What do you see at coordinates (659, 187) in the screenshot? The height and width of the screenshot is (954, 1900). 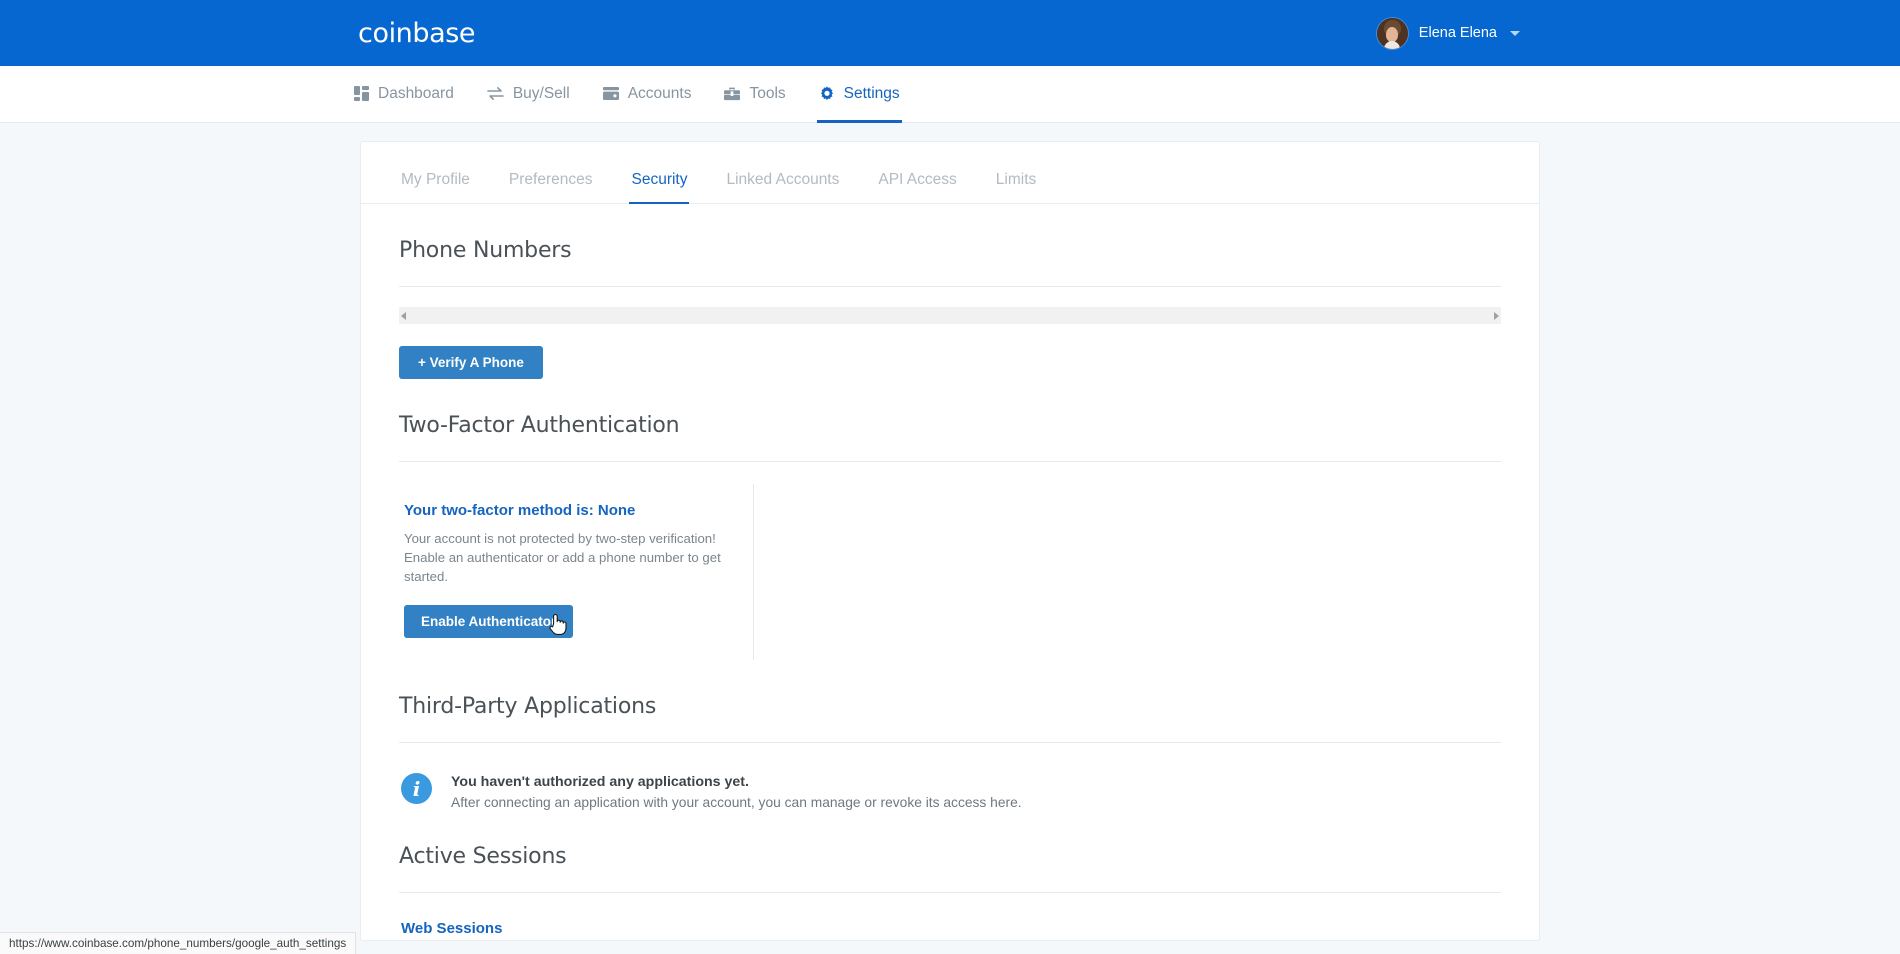 I see `tab-security: Security` at bounding box center [659, 187].